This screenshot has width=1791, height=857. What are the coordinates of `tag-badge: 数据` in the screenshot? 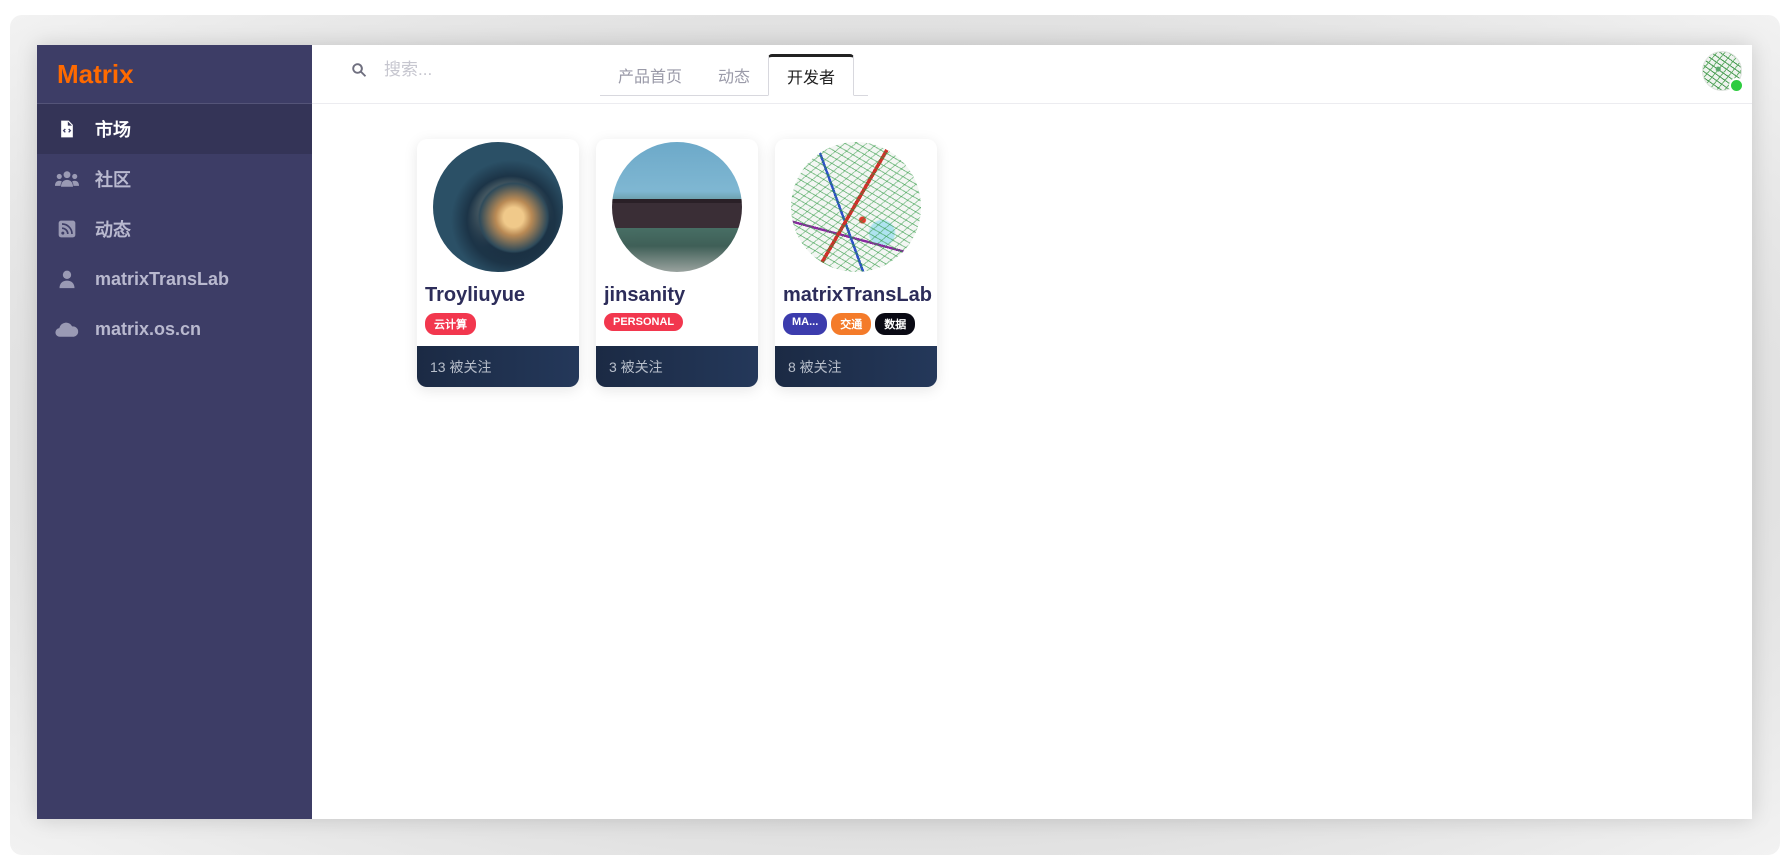 It's located at (895, 324).